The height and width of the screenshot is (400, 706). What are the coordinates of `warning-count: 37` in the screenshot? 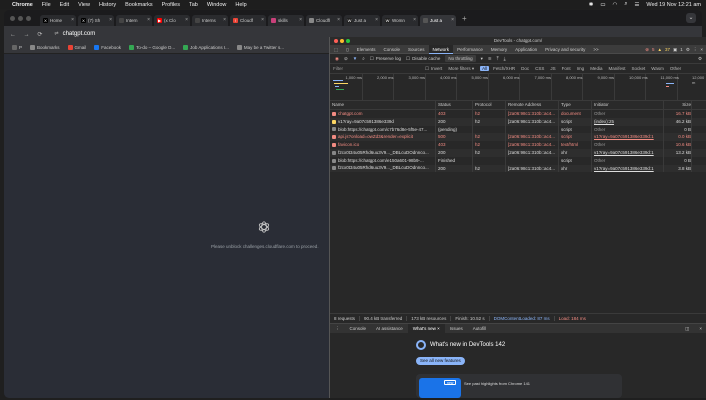 It's located at (667, 49).